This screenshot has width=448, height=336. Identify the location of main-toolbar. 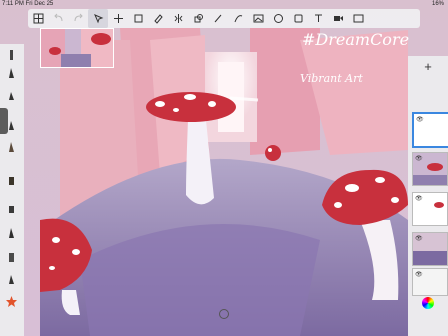
(224, 18).